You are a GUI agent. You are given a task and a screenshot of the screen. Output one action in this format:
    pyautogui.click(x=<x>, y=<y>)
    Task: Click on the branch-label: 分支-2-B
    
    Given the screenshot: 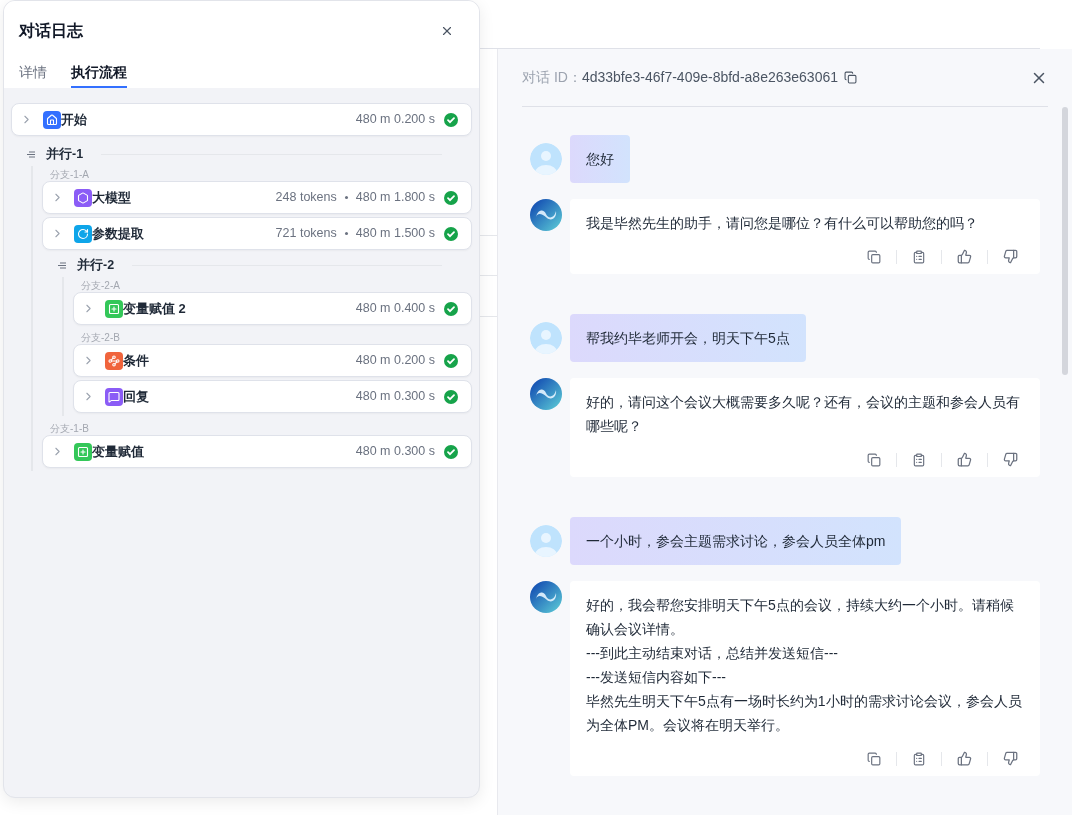 What is the action you would take?
    pyautogui.click(x=100, y=338)
    